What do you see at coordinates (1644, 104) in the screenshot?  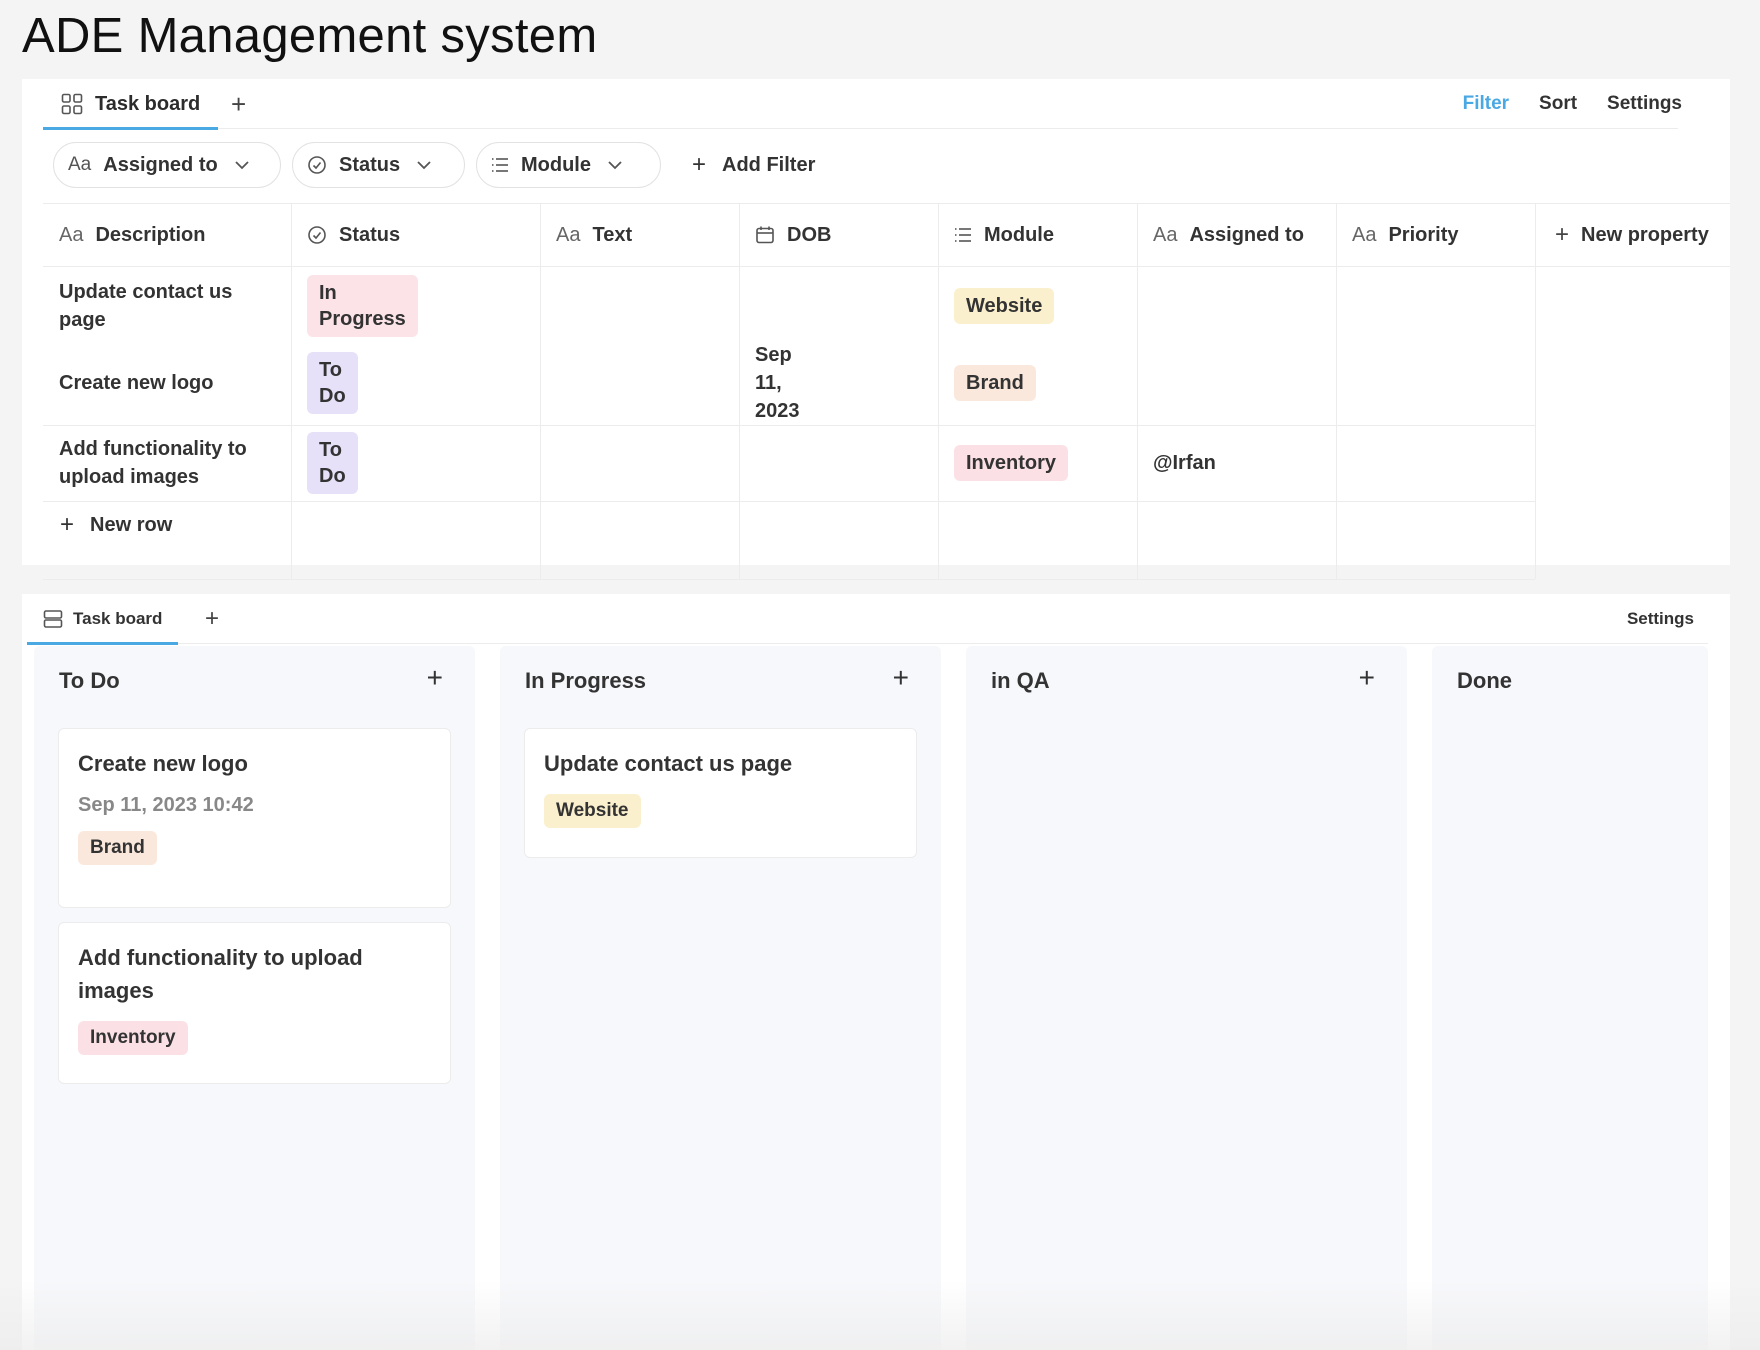 I see `settings-button: Settings` at bounding box center [1644, 104].